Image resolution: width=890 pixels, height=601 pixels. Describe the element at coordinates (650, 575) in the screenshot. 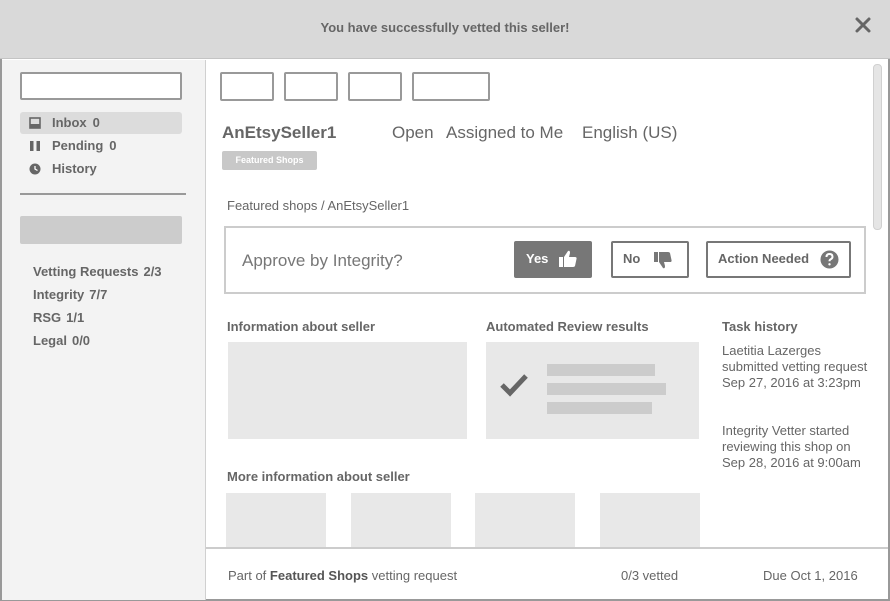

I see `vetted-progress: 0/3 vetted` at that location.